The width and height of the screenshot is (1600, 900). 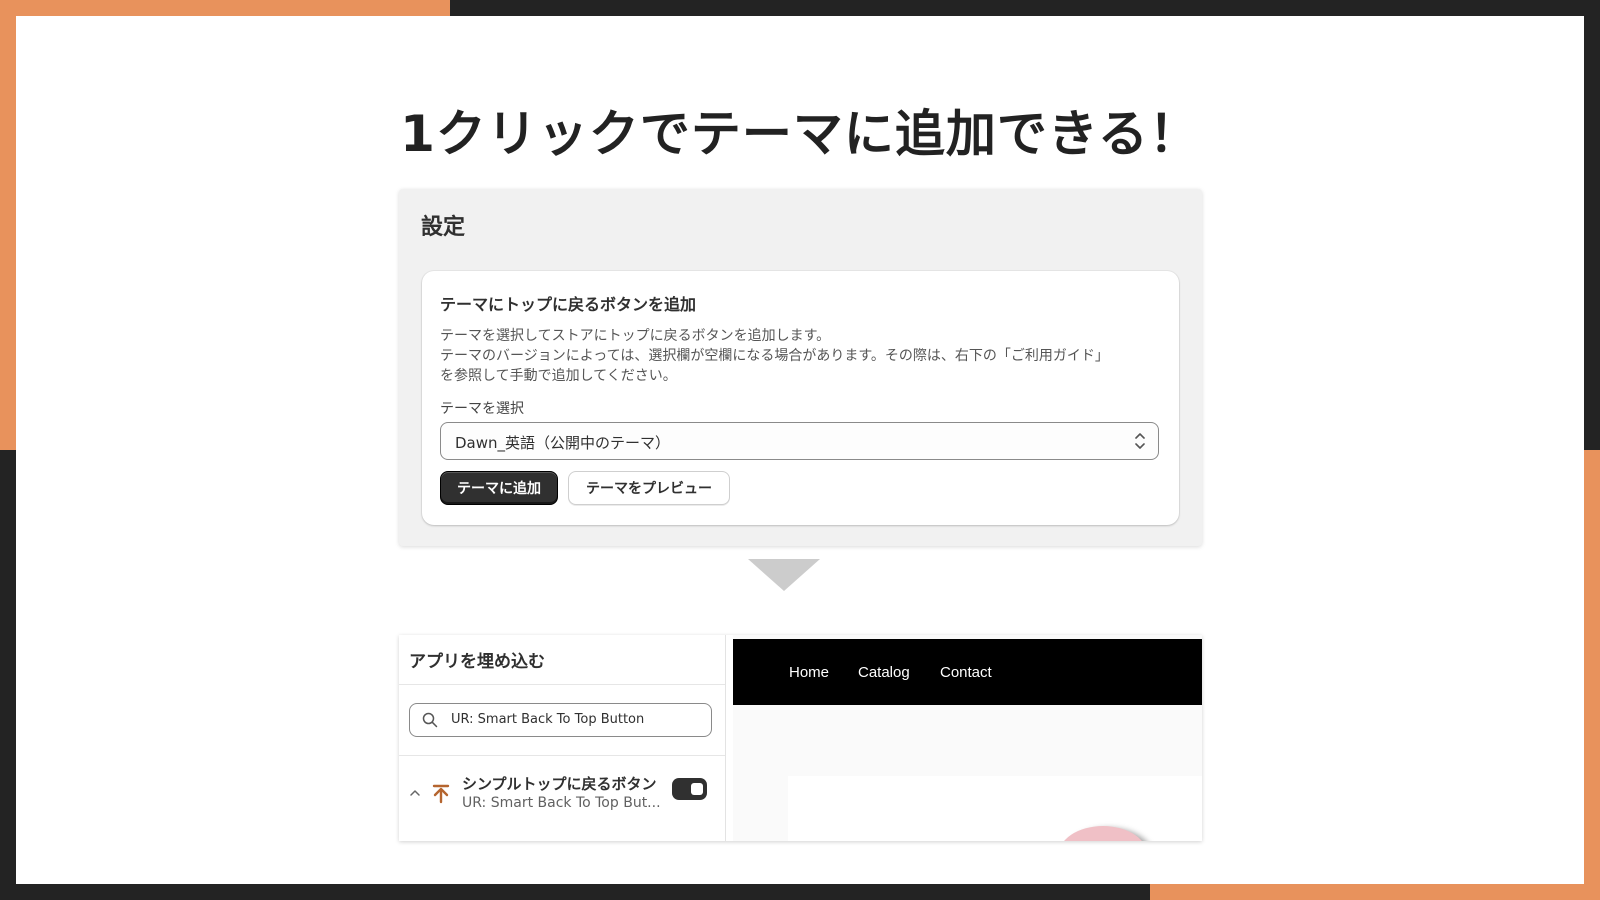 I want to click on settings-title: 設定, so click(x=443, y=227).